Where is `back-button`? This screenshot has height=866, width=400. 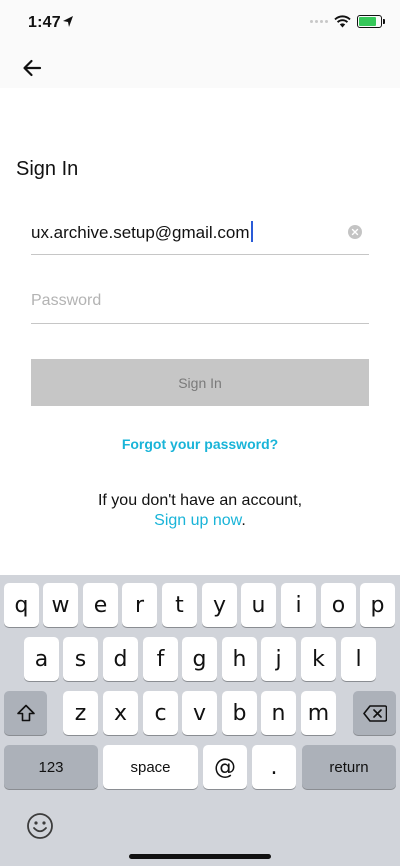 back-button is located at coordinates (32, 68).